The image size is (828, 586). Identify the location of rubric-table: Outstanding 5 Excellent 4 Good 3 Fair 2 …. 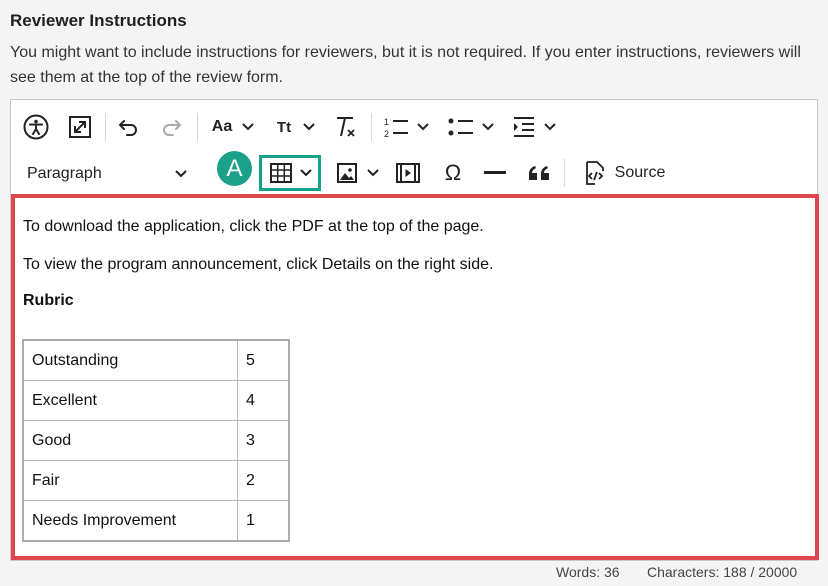
(156, 440).